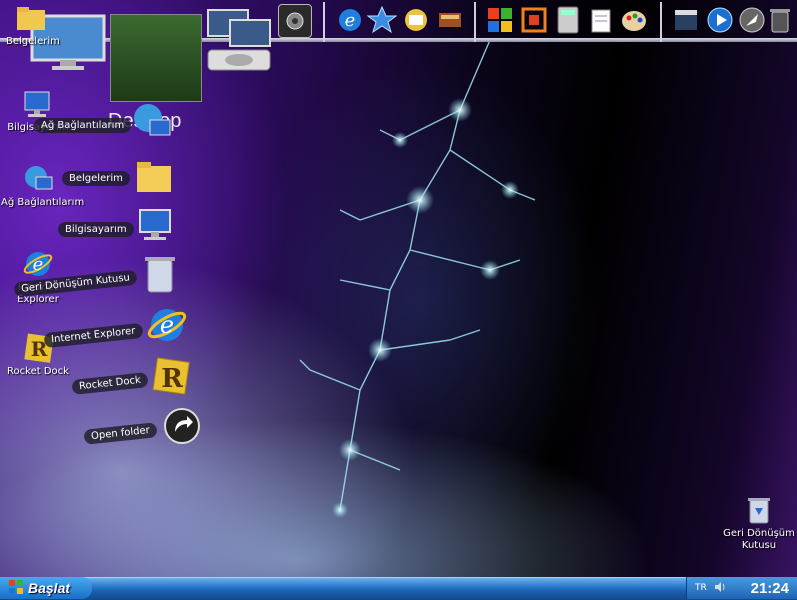  What do you see at coordinates (720, 20) in the screenshot?
I see `media-player-icon` at bounding box center [720, 20].